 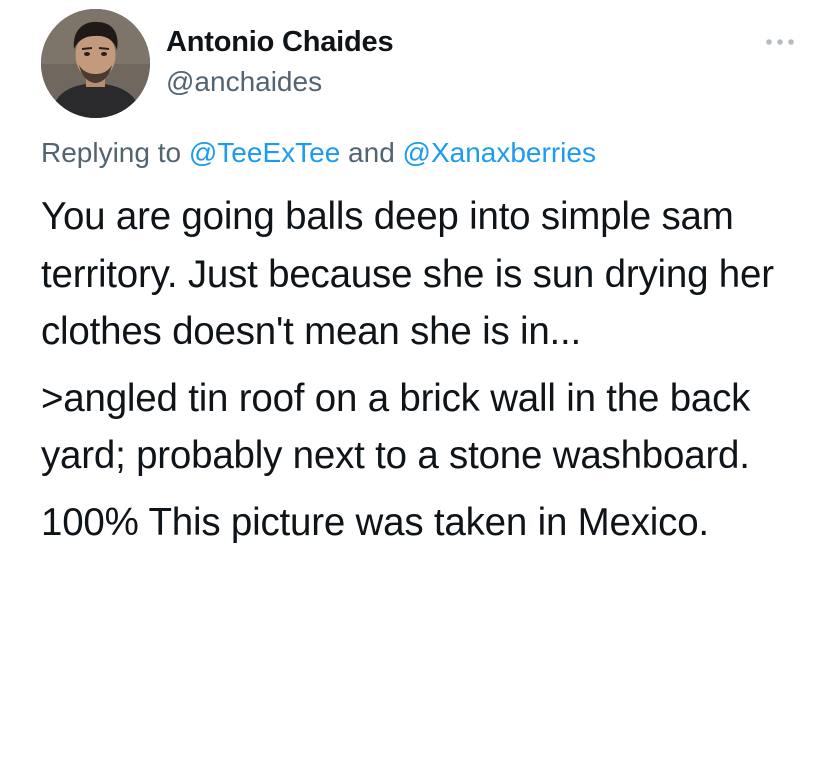 What do you see at coordinates (375, 522) in the screenshot?
I see `tweet-paragraph: 100% This picture was taken in Mexico.` at bounding box center [375, 522].